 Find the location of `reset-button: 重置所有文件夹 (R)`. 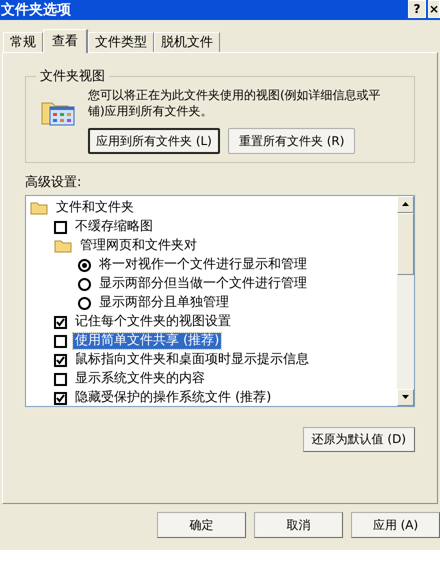

reset-button: 重置所有文件夹 (R) is located at coordinates (292, 141).